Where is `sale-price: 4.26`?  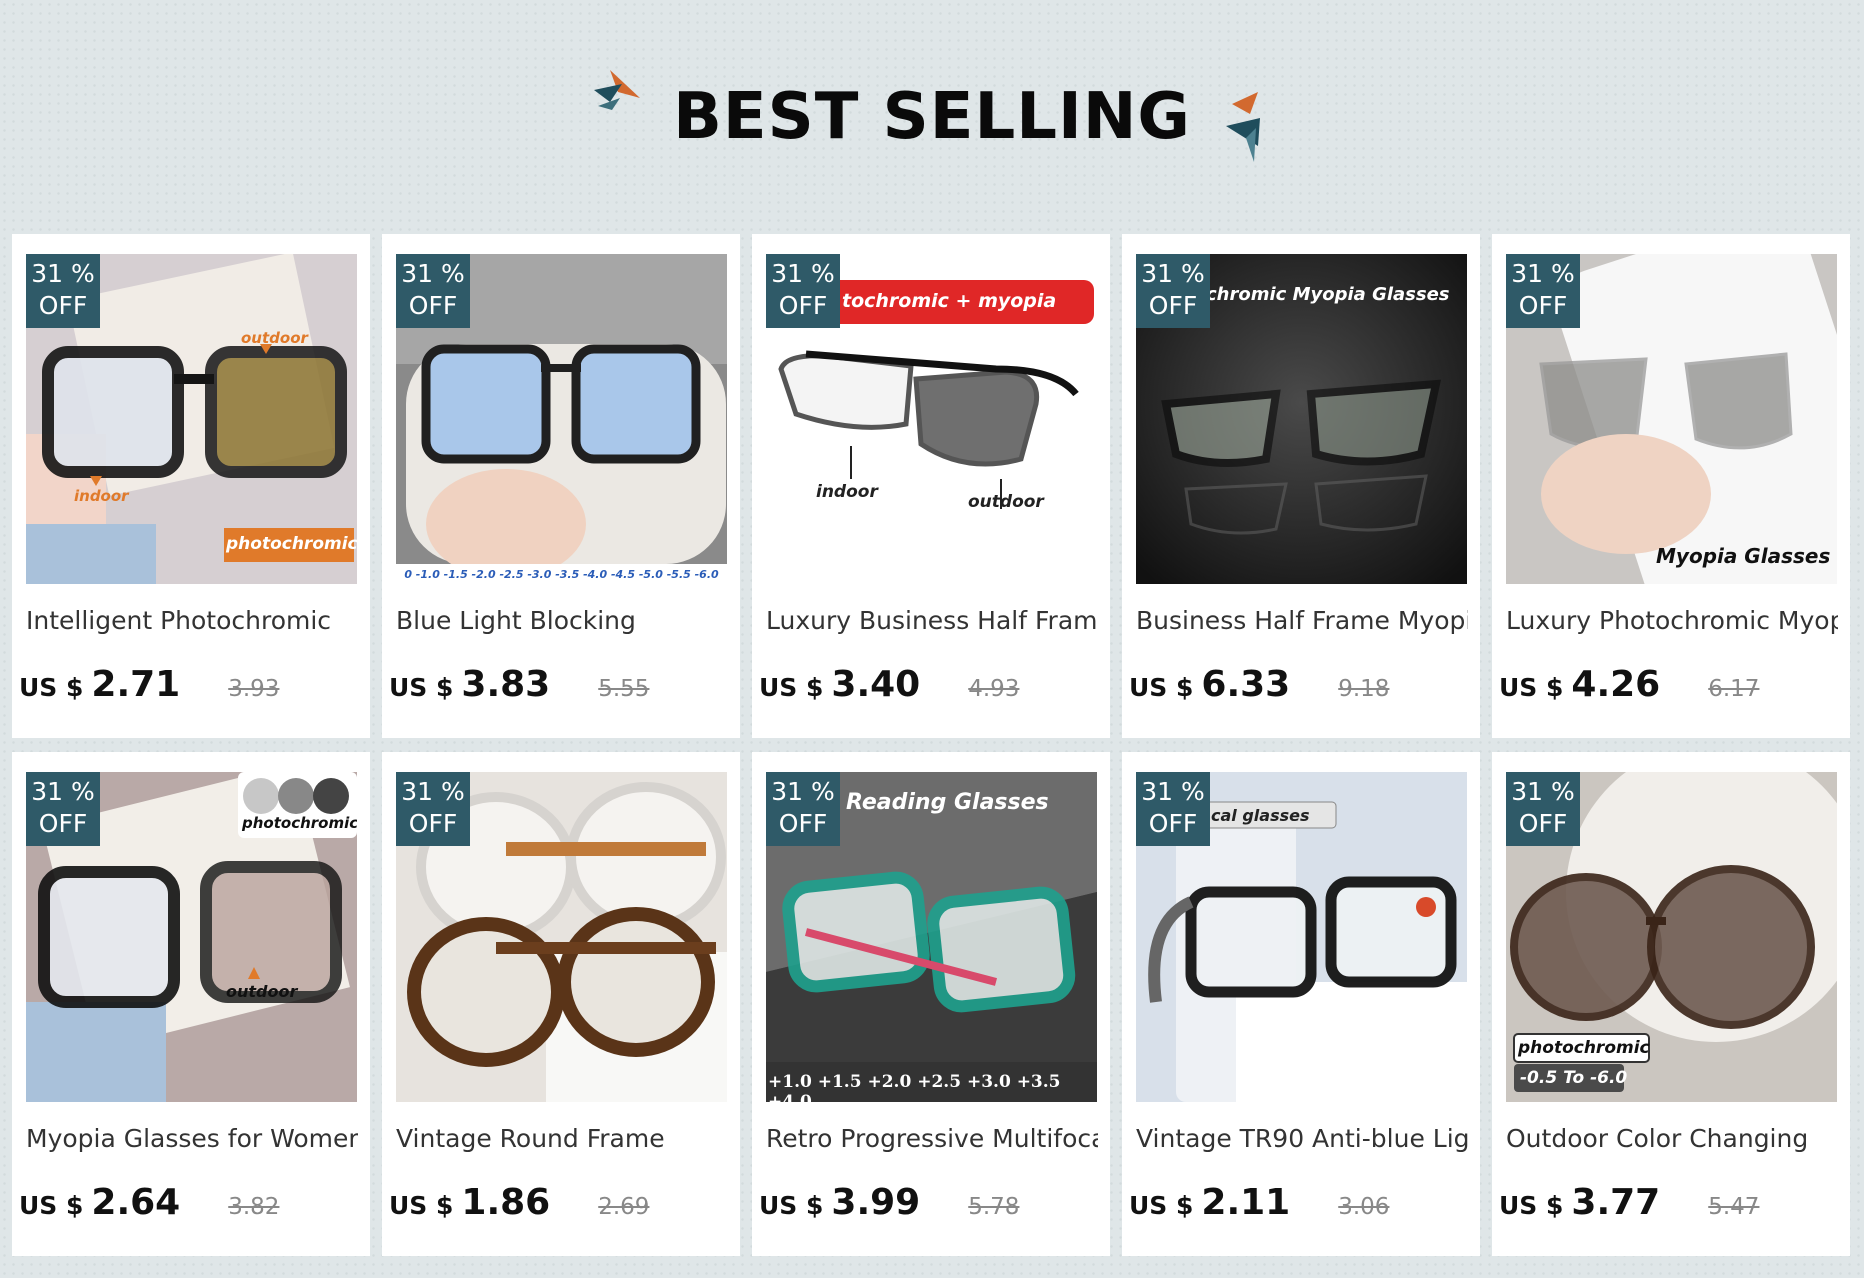
sale-price: 4.26 is located at coordinates (1616, 684).